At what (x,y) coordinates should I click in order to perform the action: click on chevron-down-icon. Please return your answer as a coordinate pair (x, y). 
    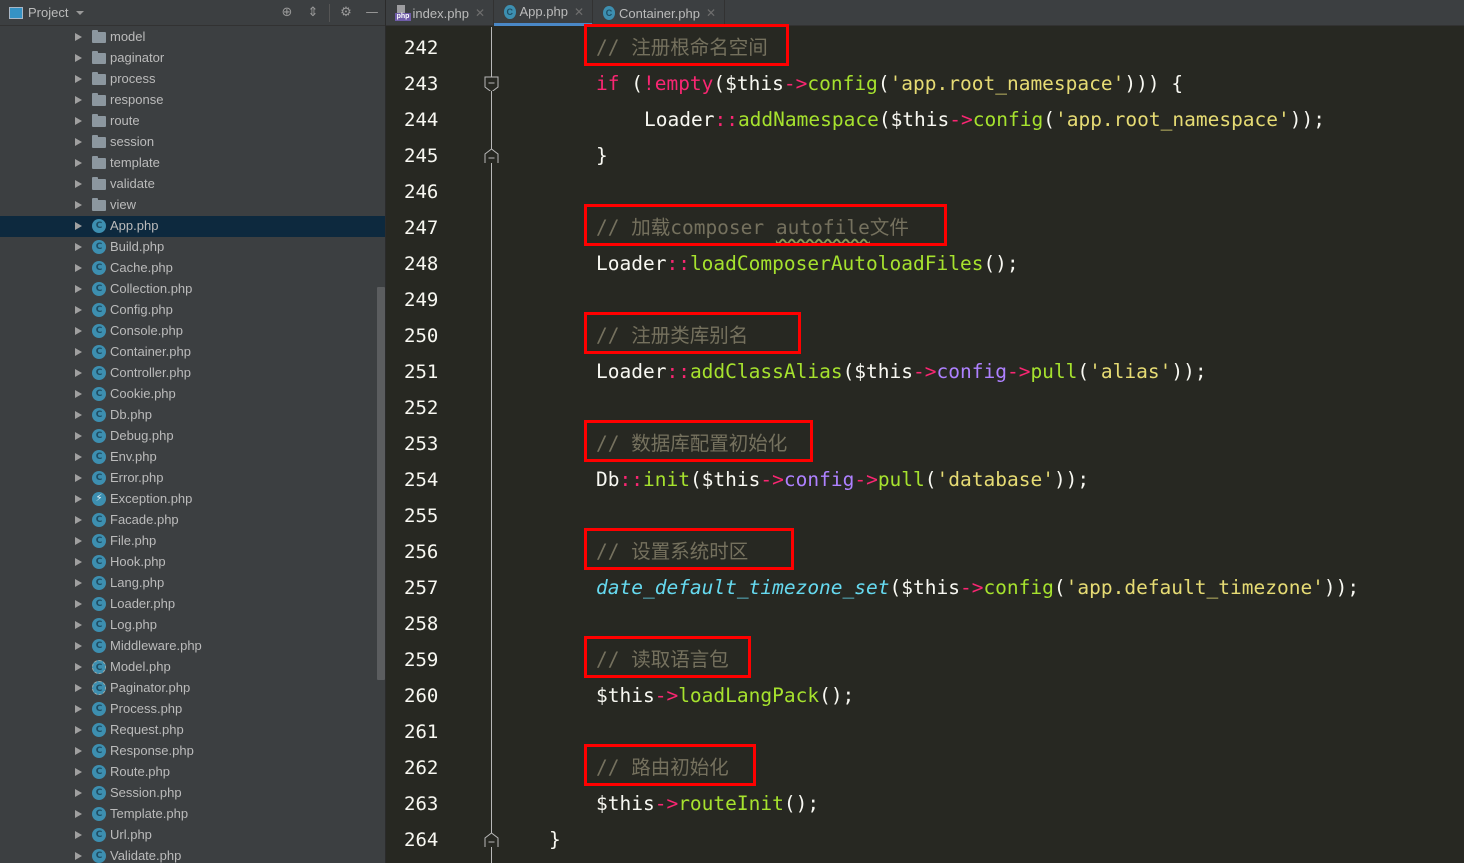
    Looking at the image, I should click on (80, 13).